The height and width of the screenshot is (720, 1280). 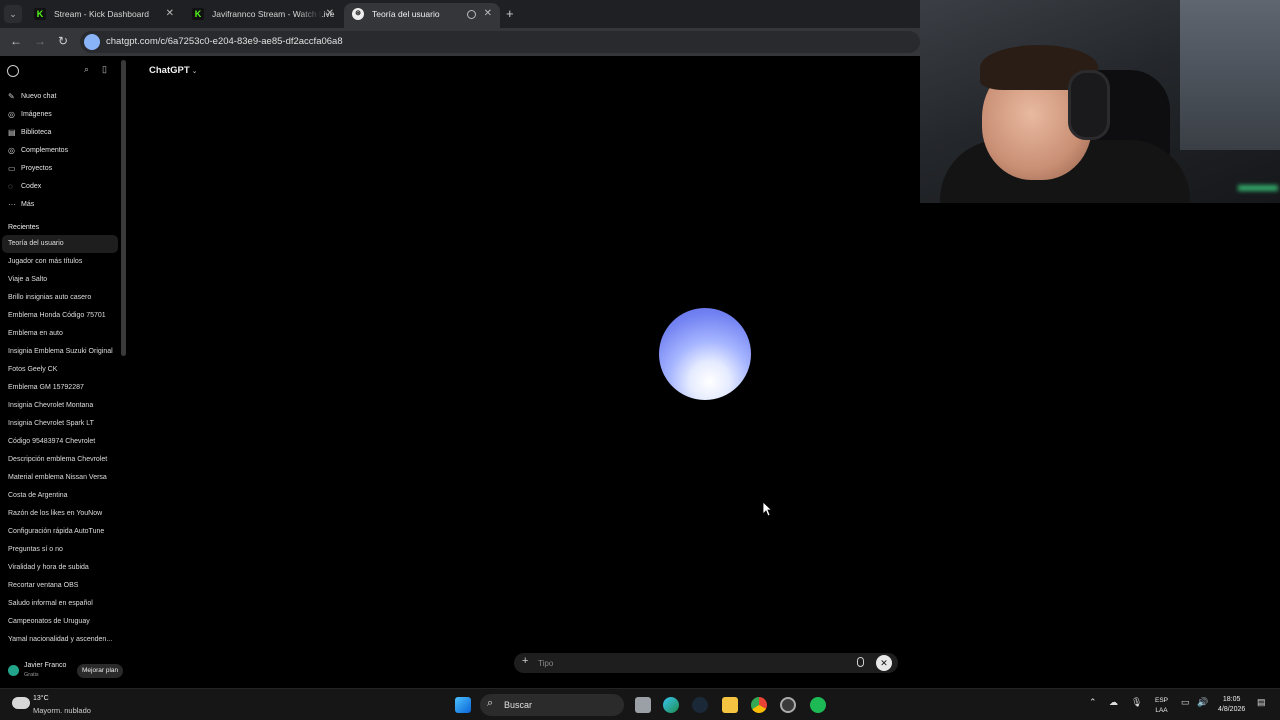 I want to click on clock-time: 18:05, so click(x=1231, y=699).